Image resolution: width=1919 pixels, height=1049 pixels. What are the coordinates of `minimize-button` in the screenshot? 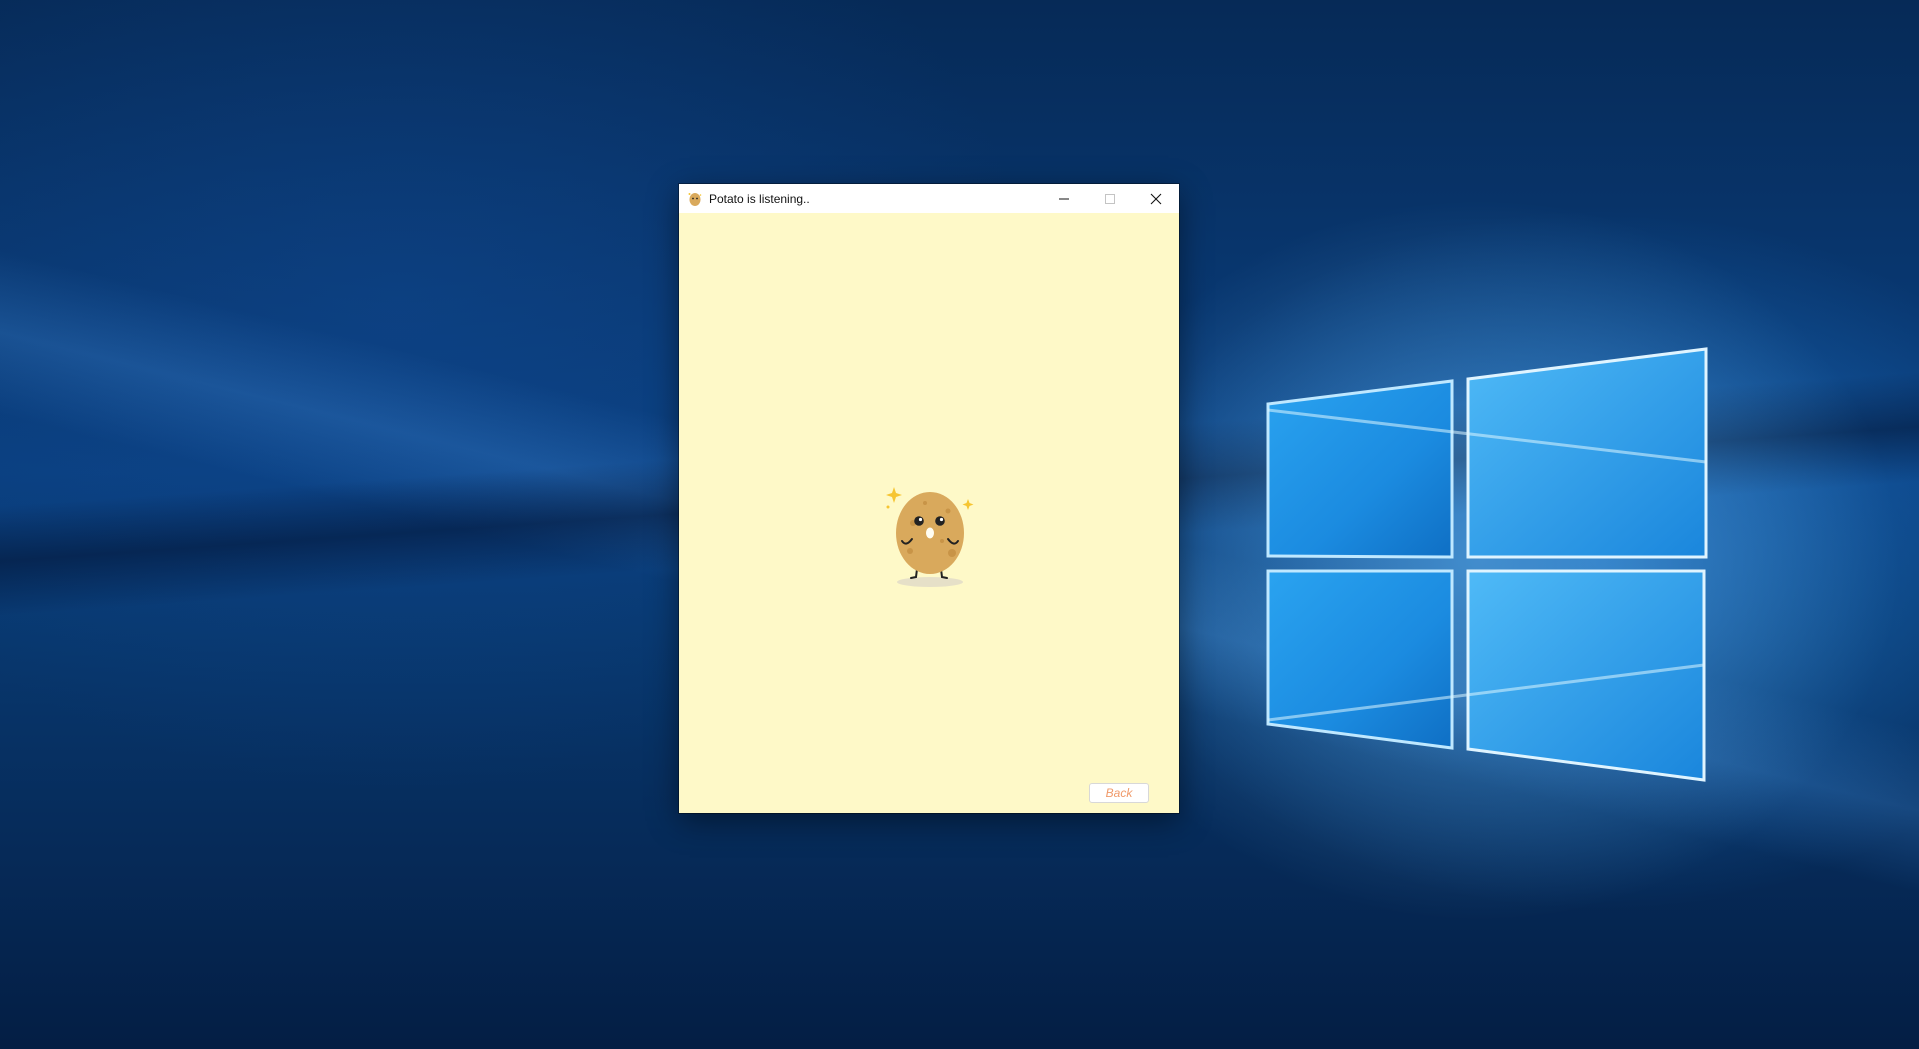 It's located at (1064, 198).